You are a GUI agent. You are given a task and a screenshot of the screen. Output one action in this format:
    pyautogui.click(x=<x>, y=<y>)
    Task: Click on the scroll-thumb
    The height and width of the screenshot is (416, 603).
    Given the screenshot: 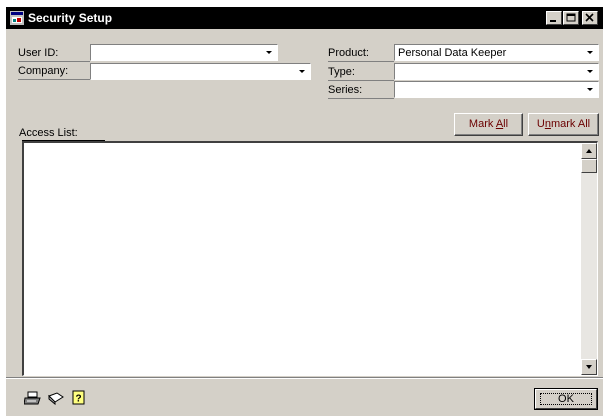 What is the action you would take?
    pyautogui.click(x=589, y=166)
    